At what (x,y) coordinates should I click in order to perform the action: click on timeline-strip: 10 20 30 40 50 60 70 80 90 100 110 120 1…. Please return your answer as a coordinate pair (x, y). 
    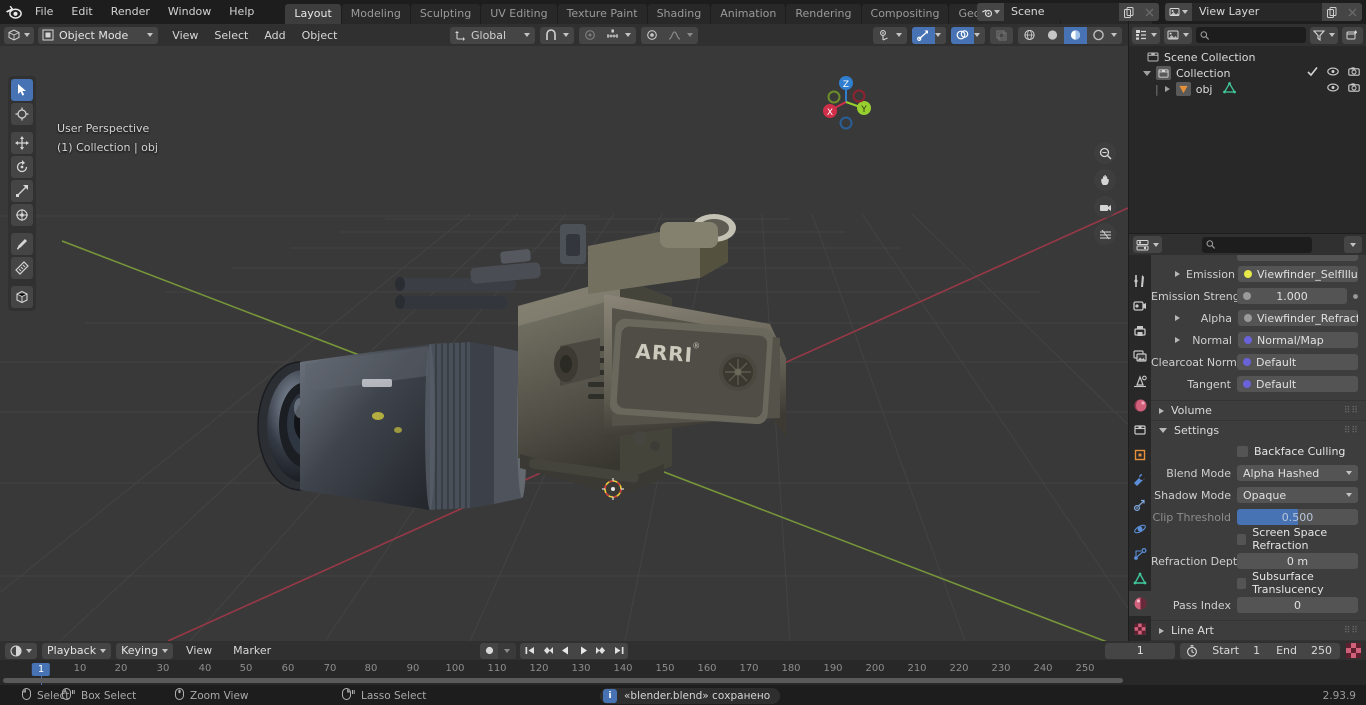
    Looking at the image, I should click on (683, 672).